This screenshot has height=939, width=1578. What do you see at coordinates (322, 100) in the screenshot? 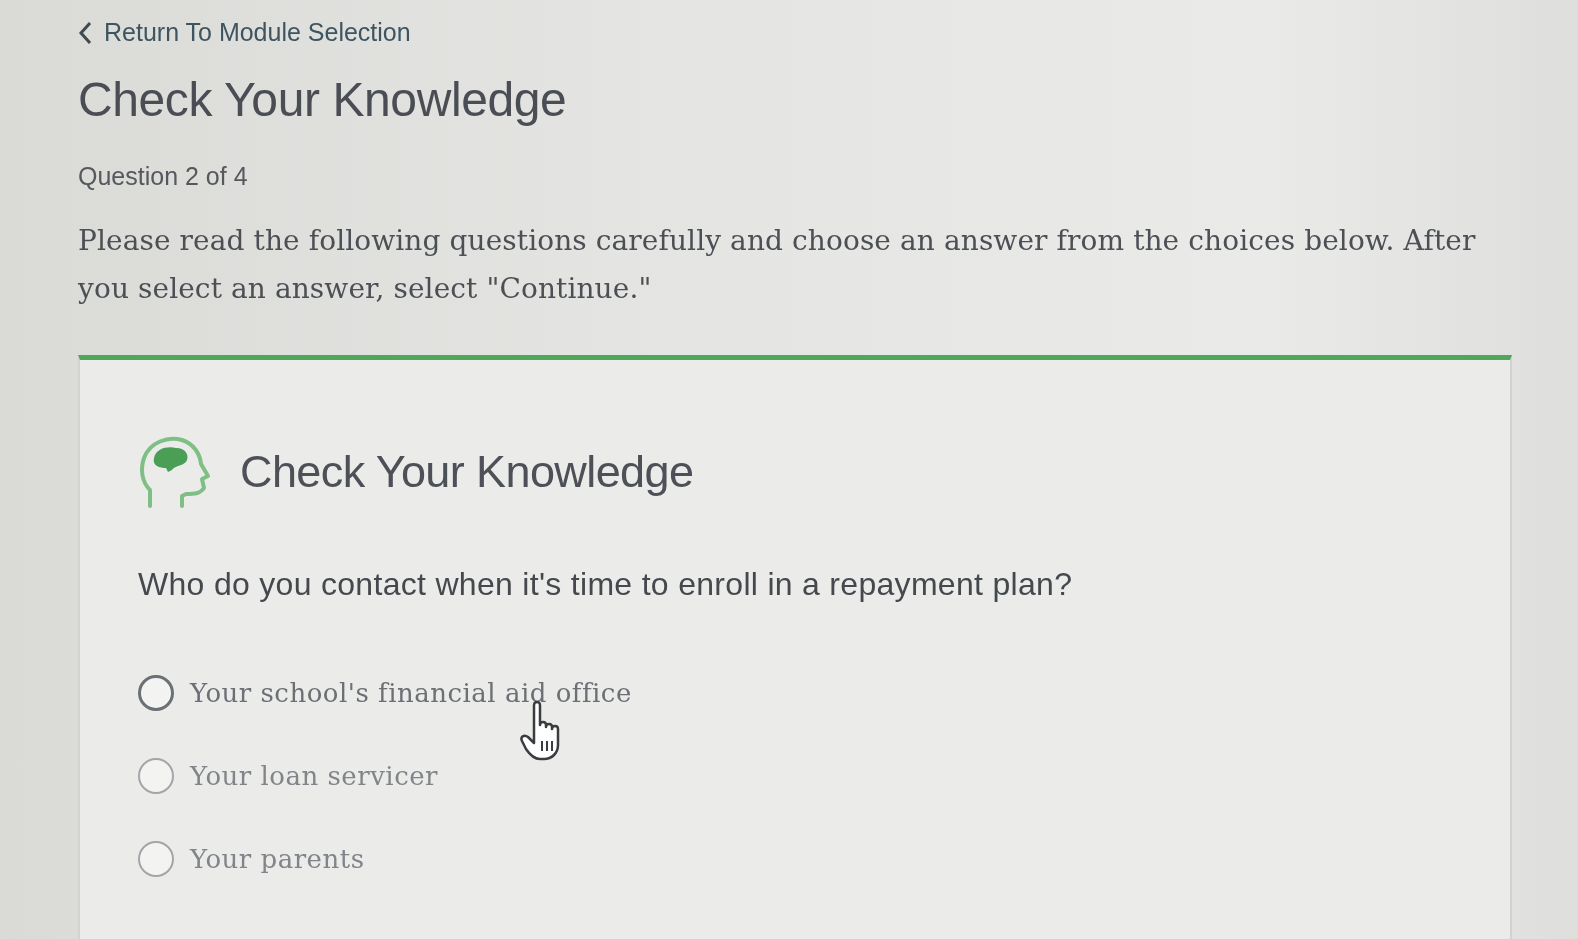
I see `page-title: Check Your Knowledge` at bounding box center [322, 100].